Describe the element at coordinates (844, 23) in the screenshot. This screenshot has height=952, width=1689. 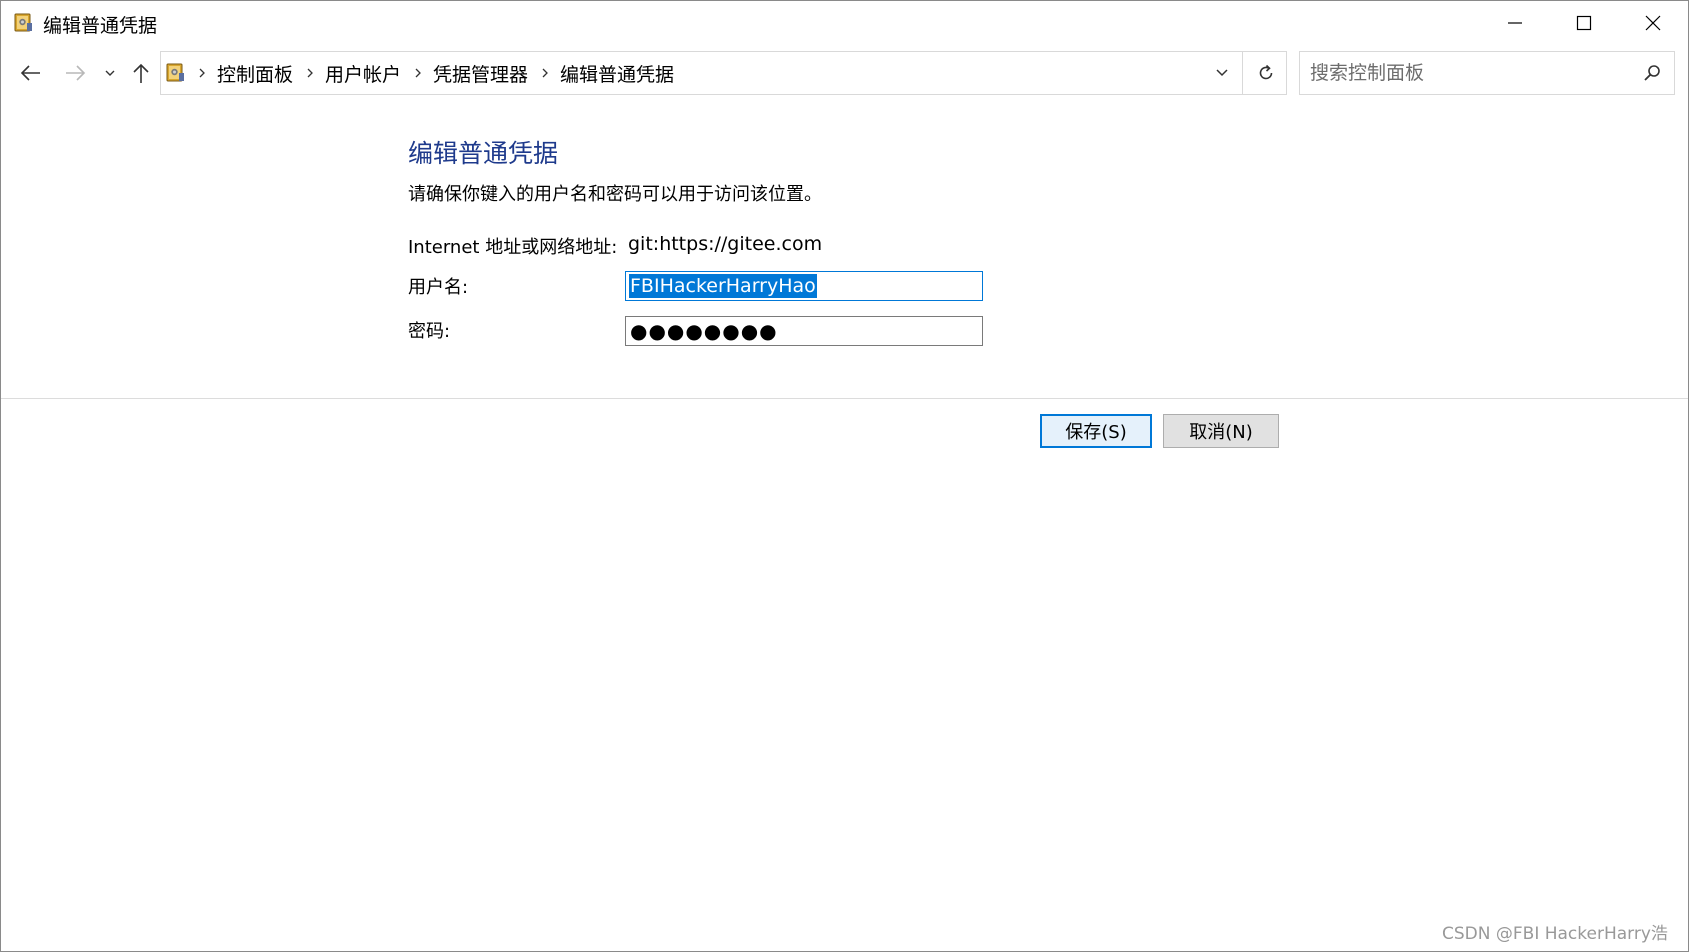
I see `title-bar: 编辑普通凭据` at that location.